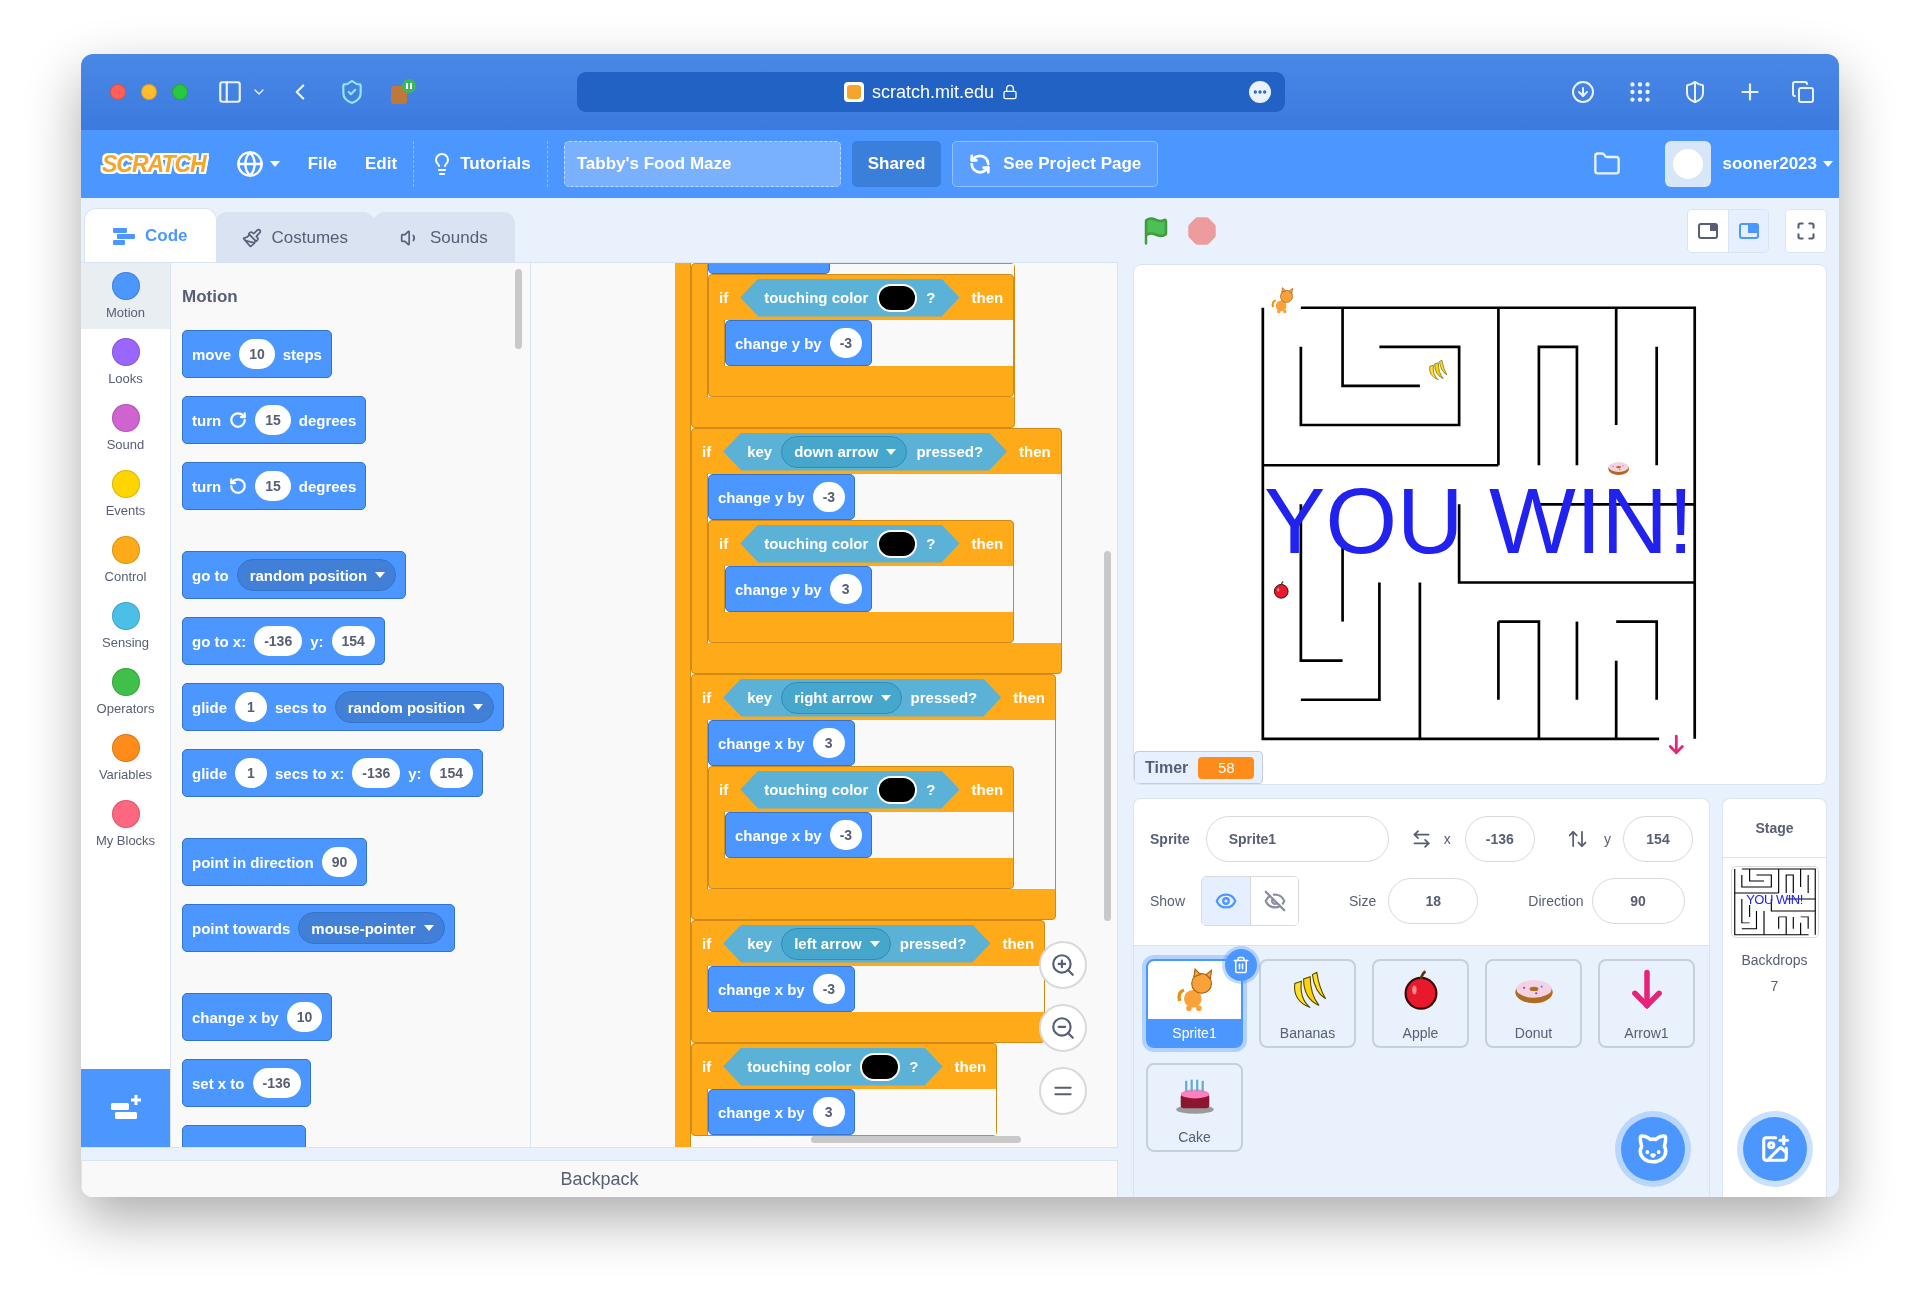 The height and width of the screenshot is (1305, 1920). What do you see at coordinates (1282, 300) in the screenshot?
I see `cat-icon` at bounding box center [1282, 300].